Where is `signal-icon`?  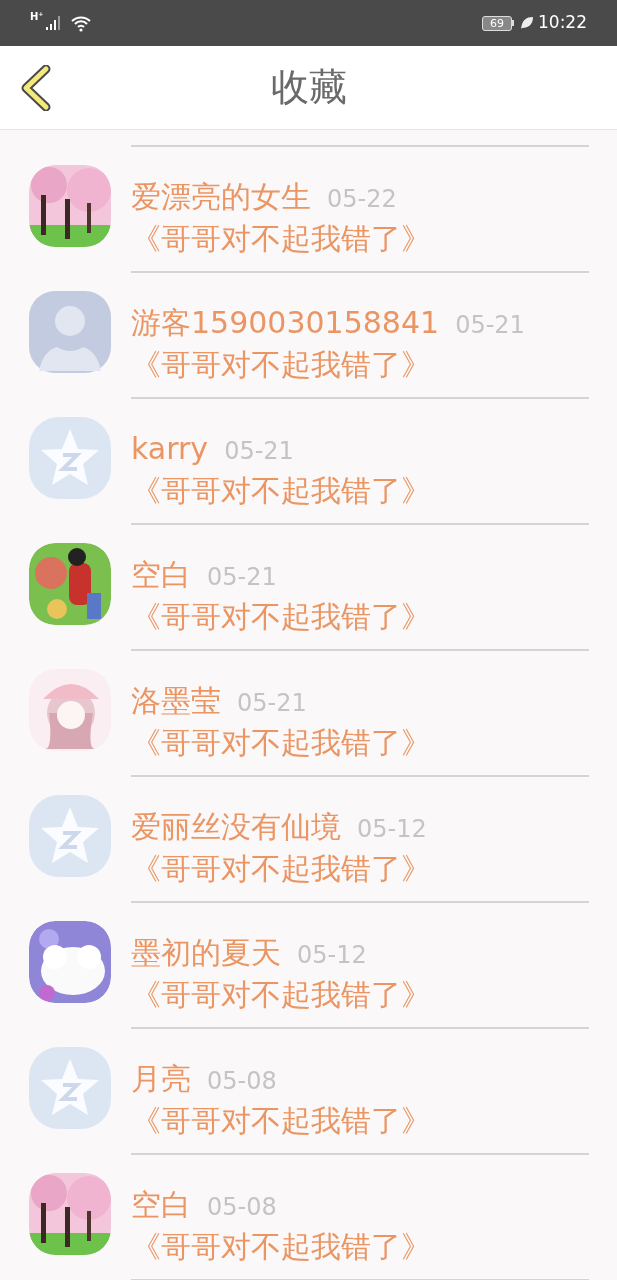
signal-icon is located at coordinates (53, 23).